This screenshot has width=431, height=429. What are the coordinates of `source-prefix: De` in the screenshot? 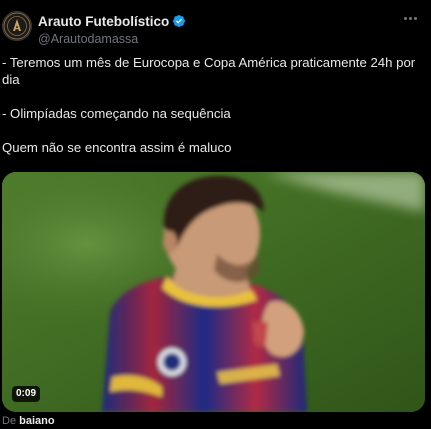 It's located at (9, 421).